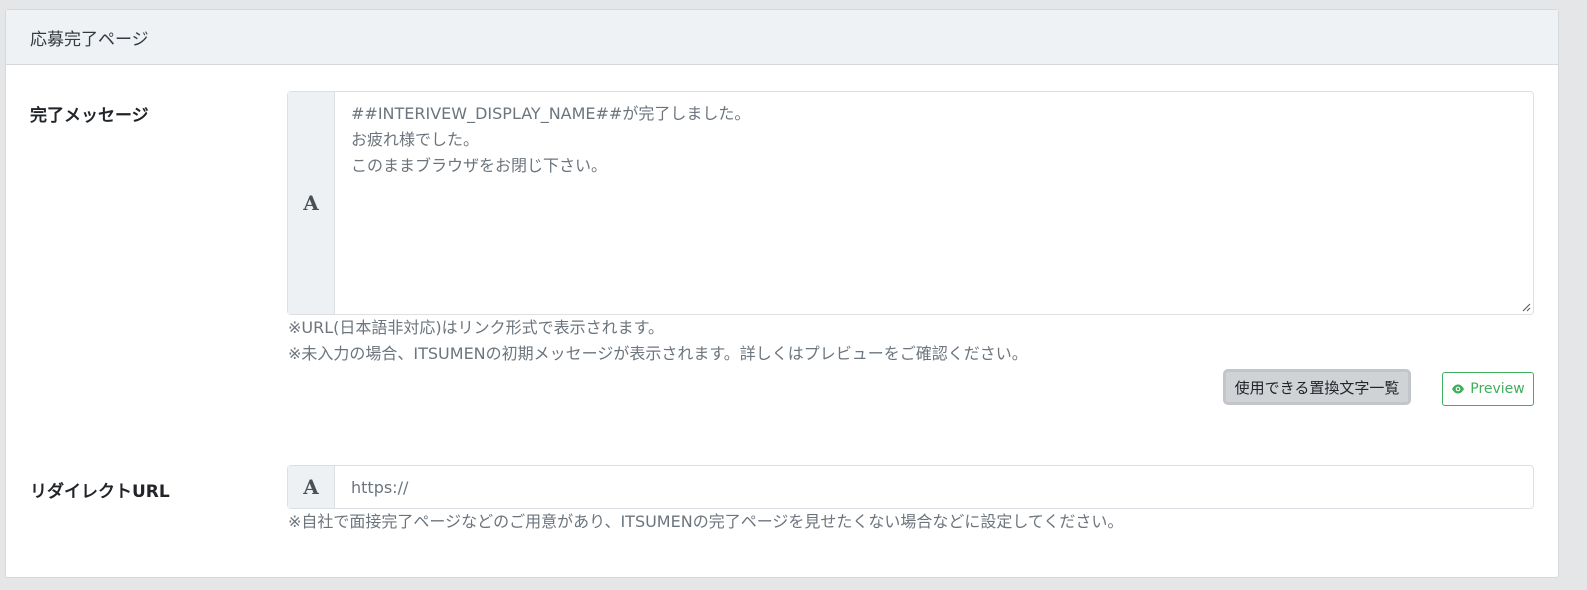 This screenshot has height=590, width=1587. What do you see at coordinates (1458, 389) in the screenshot?
I see `eye-icon` at bounding box center [1458, 389].